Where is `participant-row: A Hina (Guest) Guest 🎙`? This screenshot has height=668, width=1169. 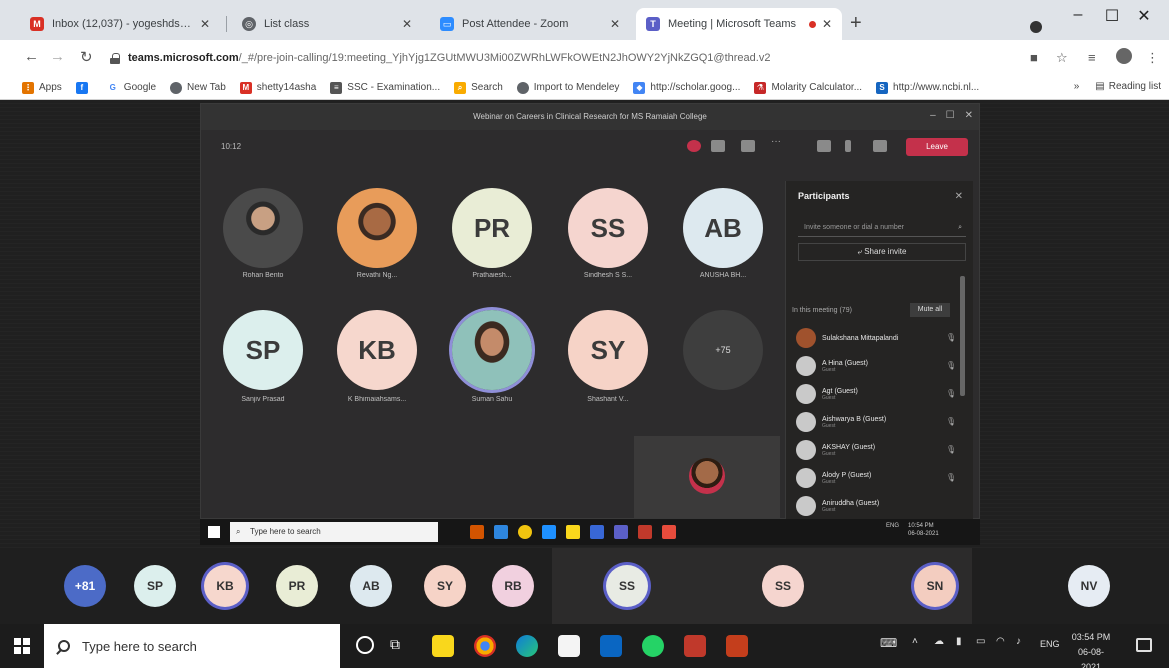
participant-row: A Hina (Guest) Guest 🎙 is located at coordinates (880, 366).